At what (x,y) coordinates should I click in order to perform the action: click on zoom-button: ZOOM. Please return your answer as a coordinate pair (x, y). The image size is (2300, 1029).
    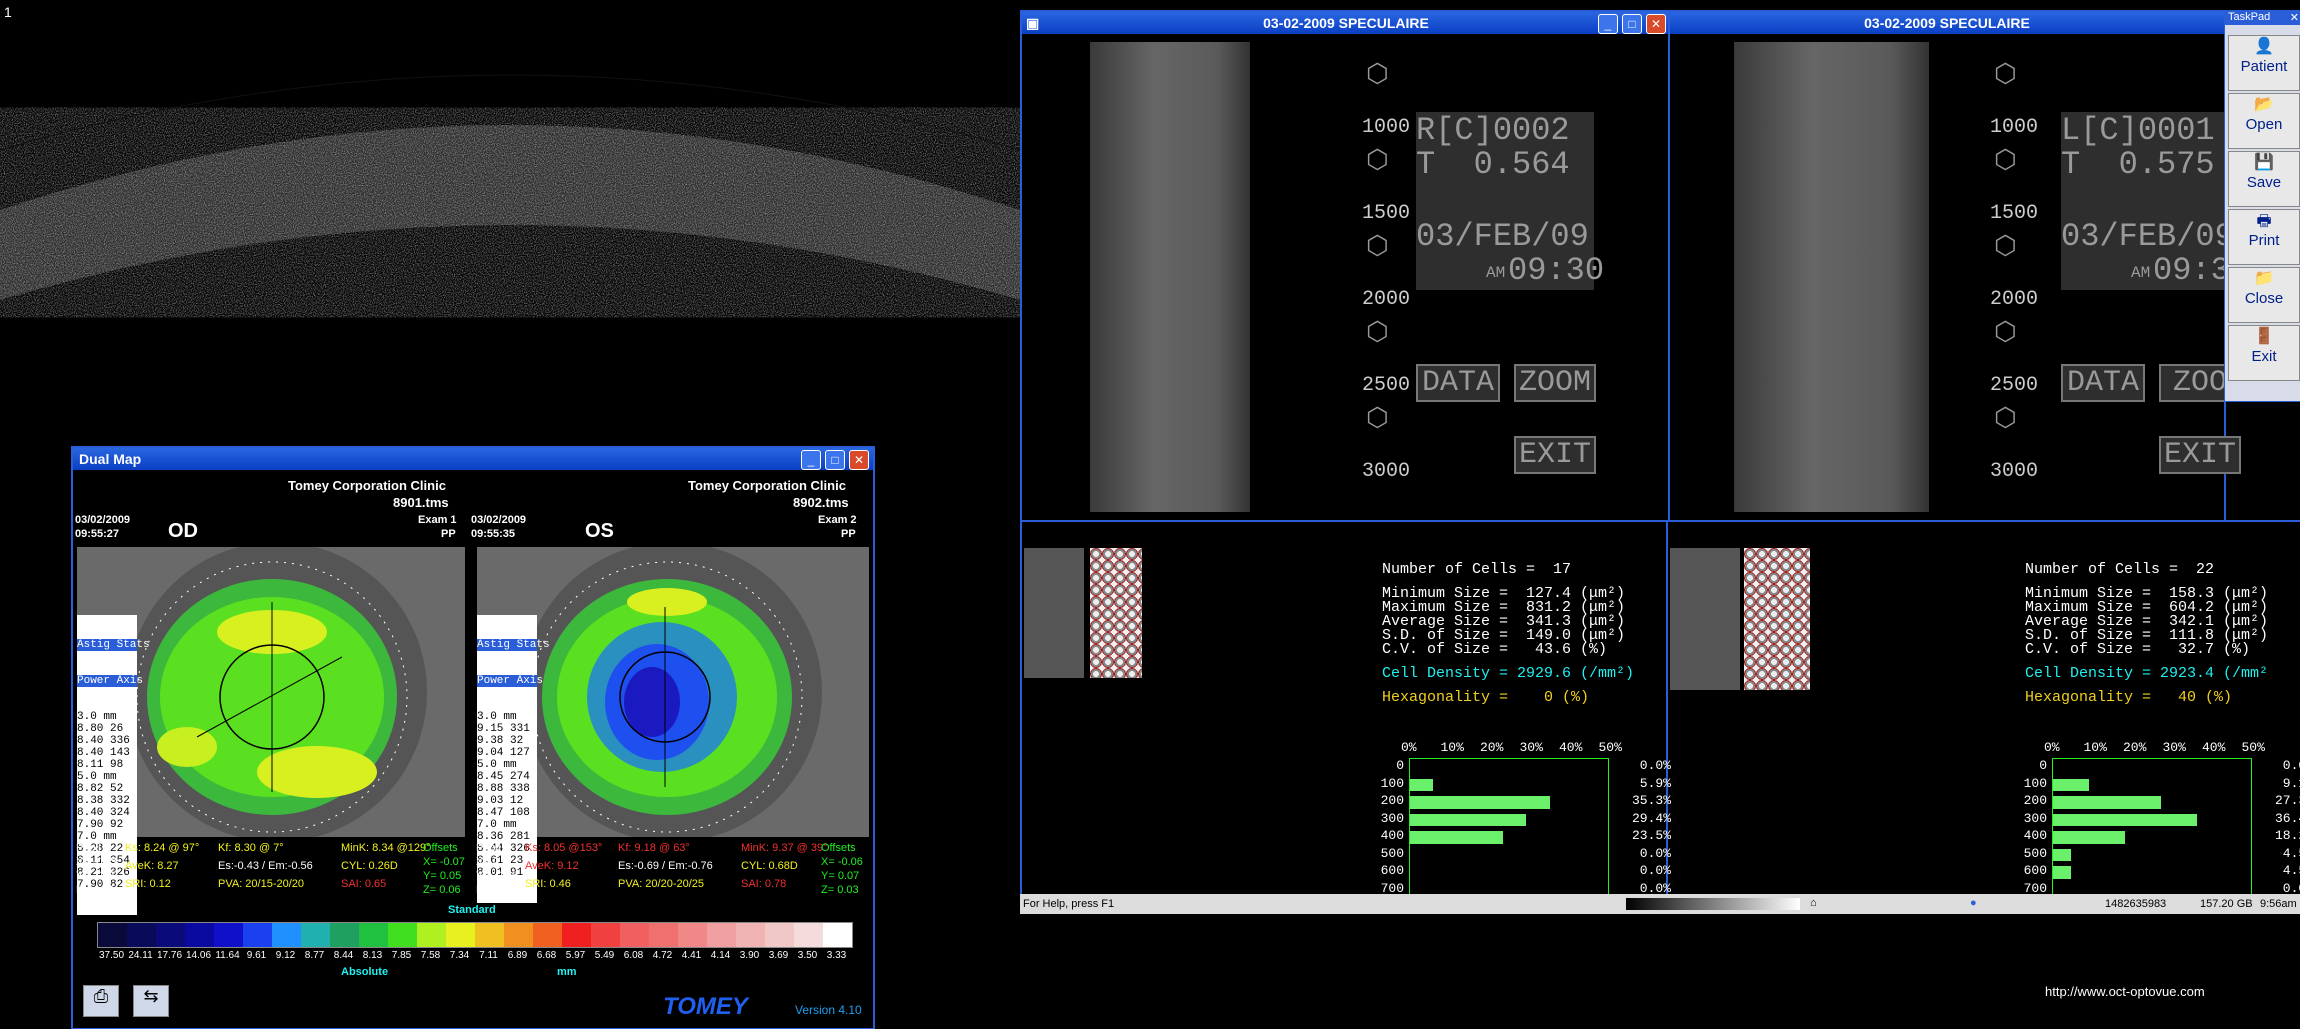
    Looking at the image, I should click on (1555, 383).